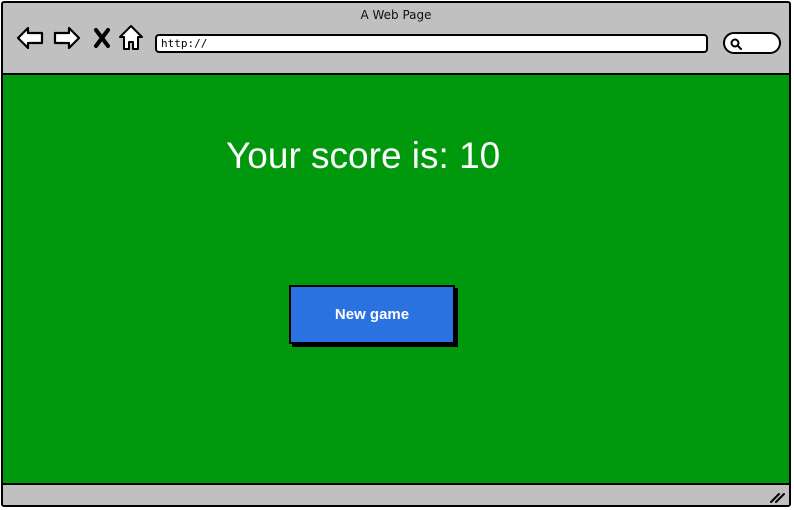 The image size is (794, 510). I want to click on search-box, so click(752, 43).